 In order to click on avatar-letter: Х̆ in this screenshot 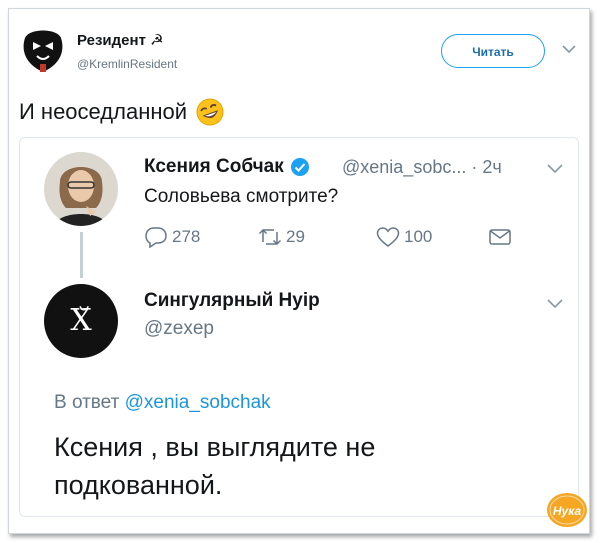, I will do `click(81, 320)`.